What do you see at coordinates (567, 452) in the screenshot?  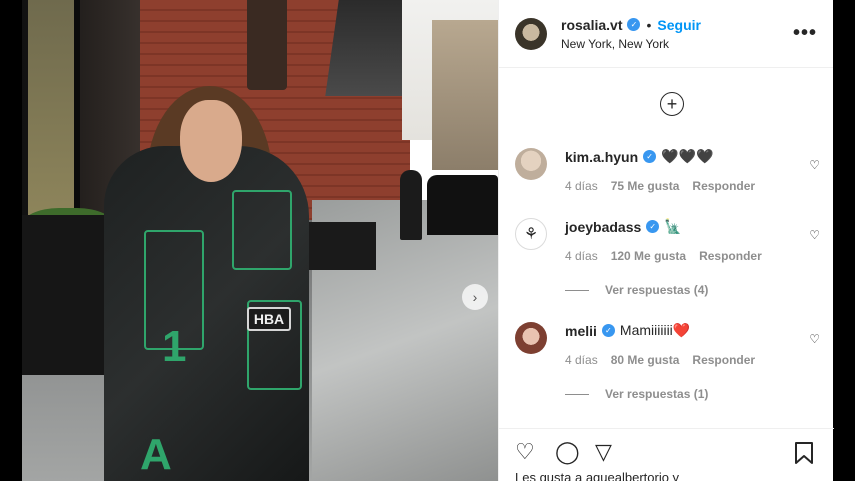 I see `comment-bubble-icon: ◯` at bounding box center [567, 452].